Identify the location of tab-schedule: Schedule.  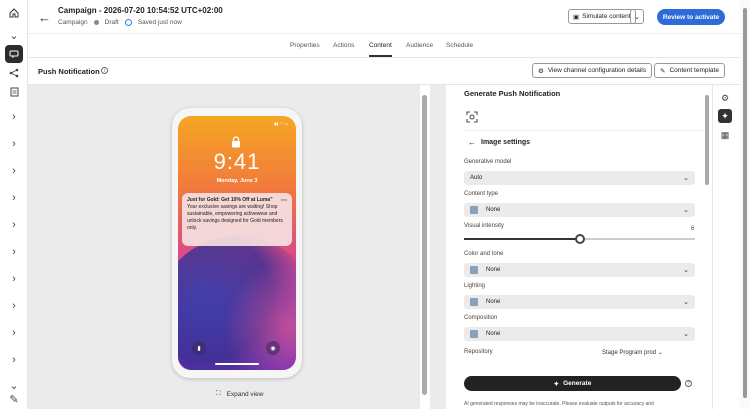
(459, 45).